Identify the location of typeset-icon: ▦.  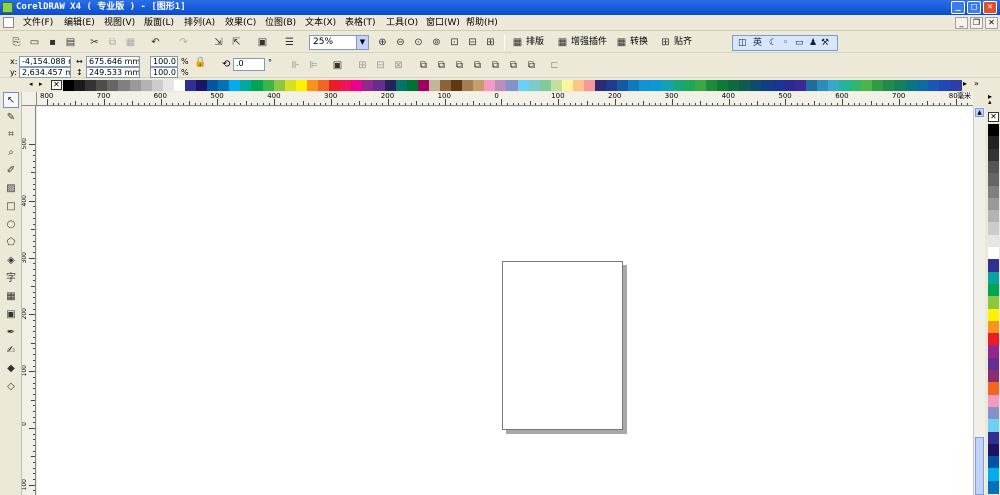
(517, 42).